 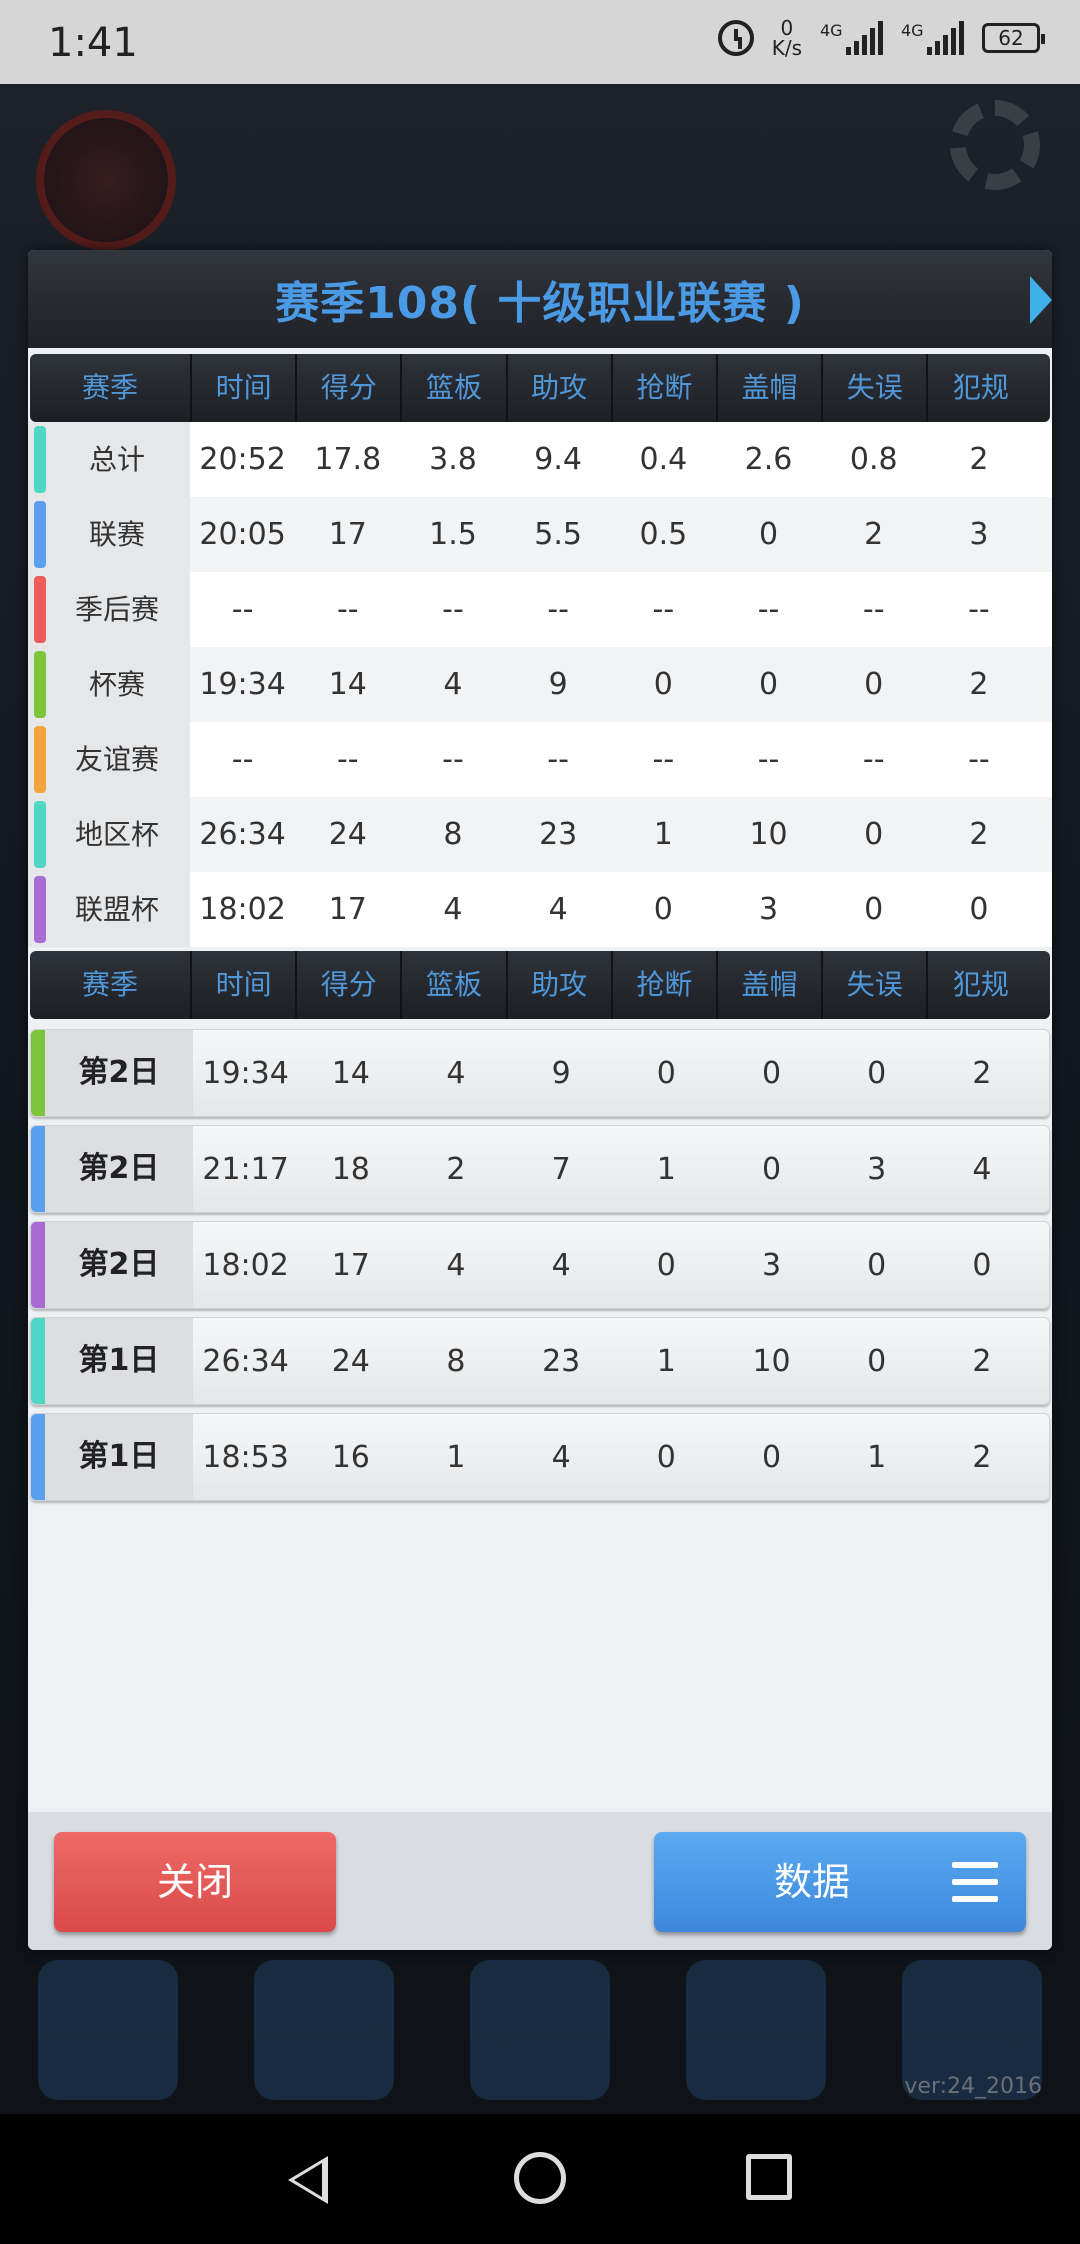 I want to click on close-button: 关闭, so click(x=195, y=1882).